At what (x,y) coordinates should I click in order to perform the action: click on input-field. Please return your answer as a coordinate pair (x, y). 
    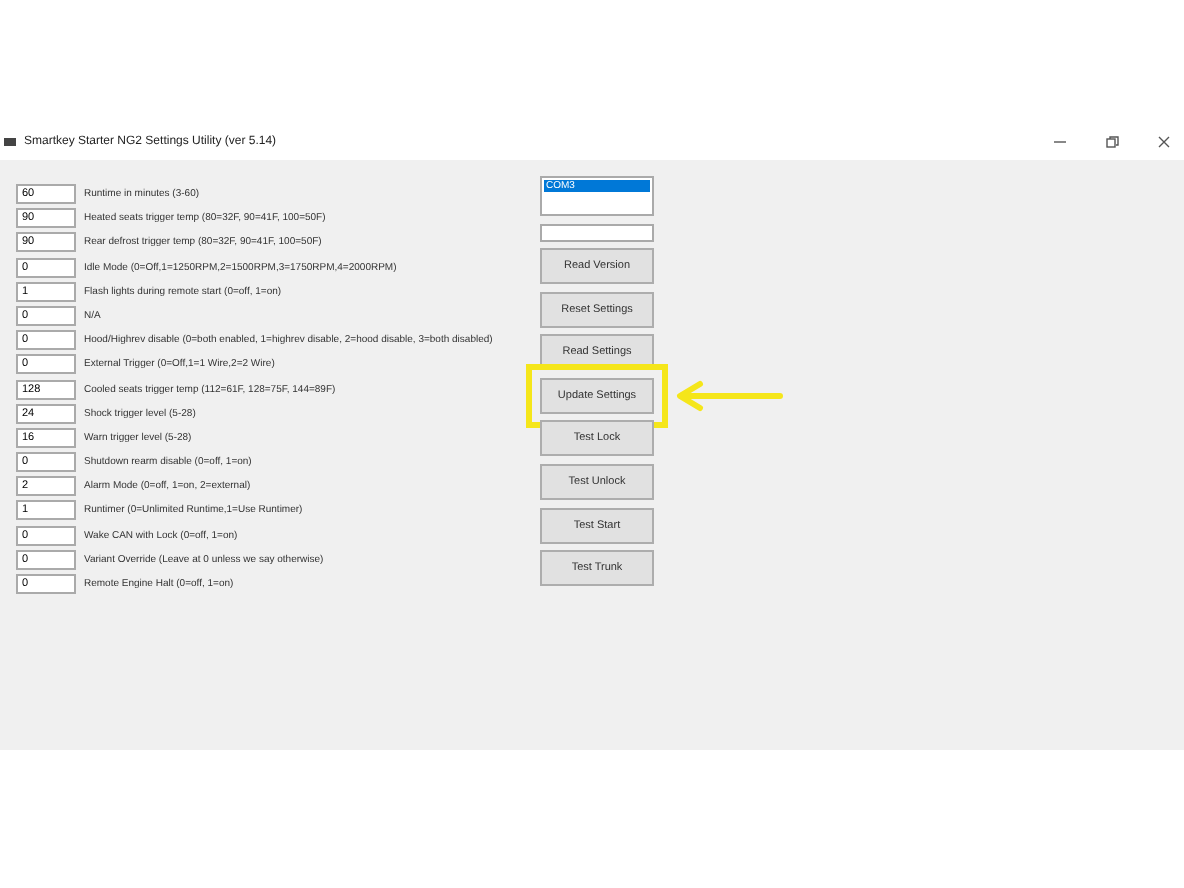
    Looking at the image, I should click on (597, 233).